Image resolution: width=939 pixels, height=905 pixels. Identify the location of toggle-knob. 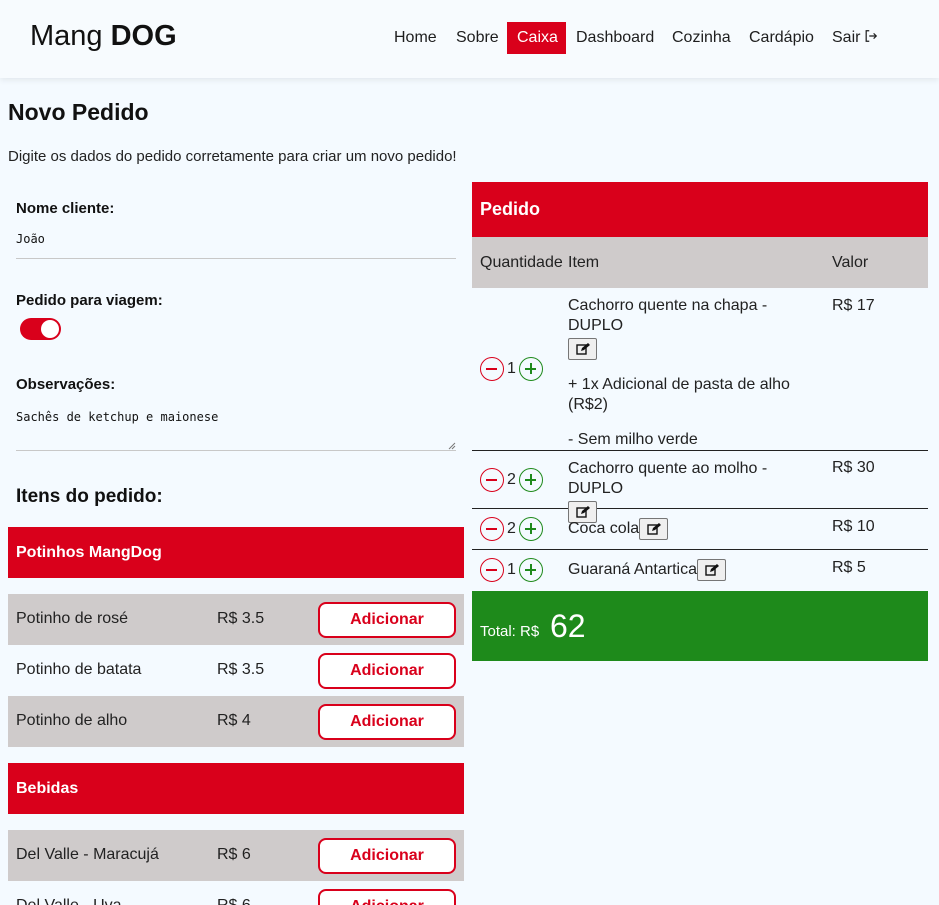
(50, 329).